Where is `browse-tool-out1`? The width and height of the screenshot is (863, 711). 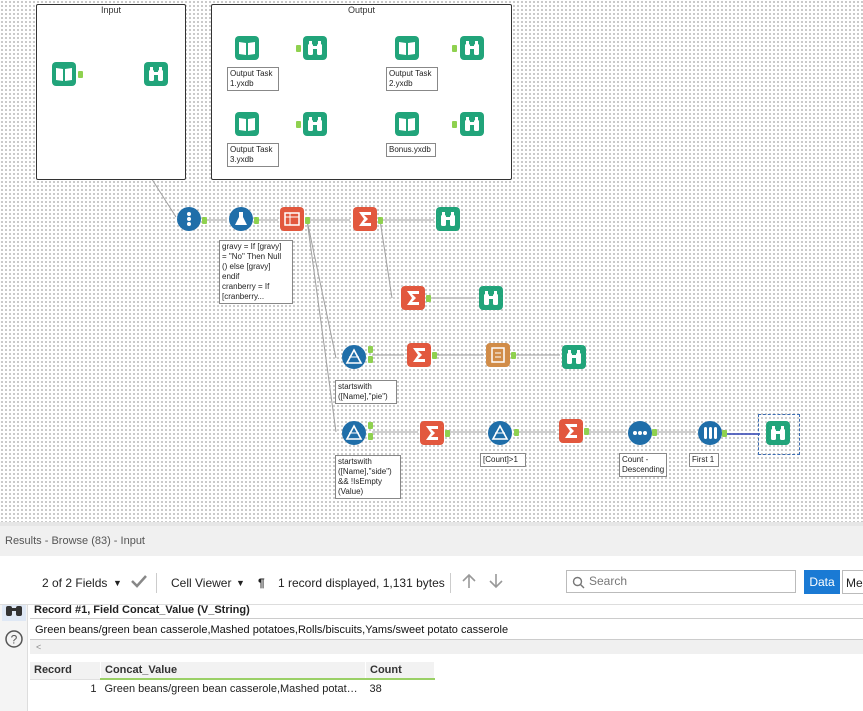 browse-tool-out1 is located at coordinates (315, 48).